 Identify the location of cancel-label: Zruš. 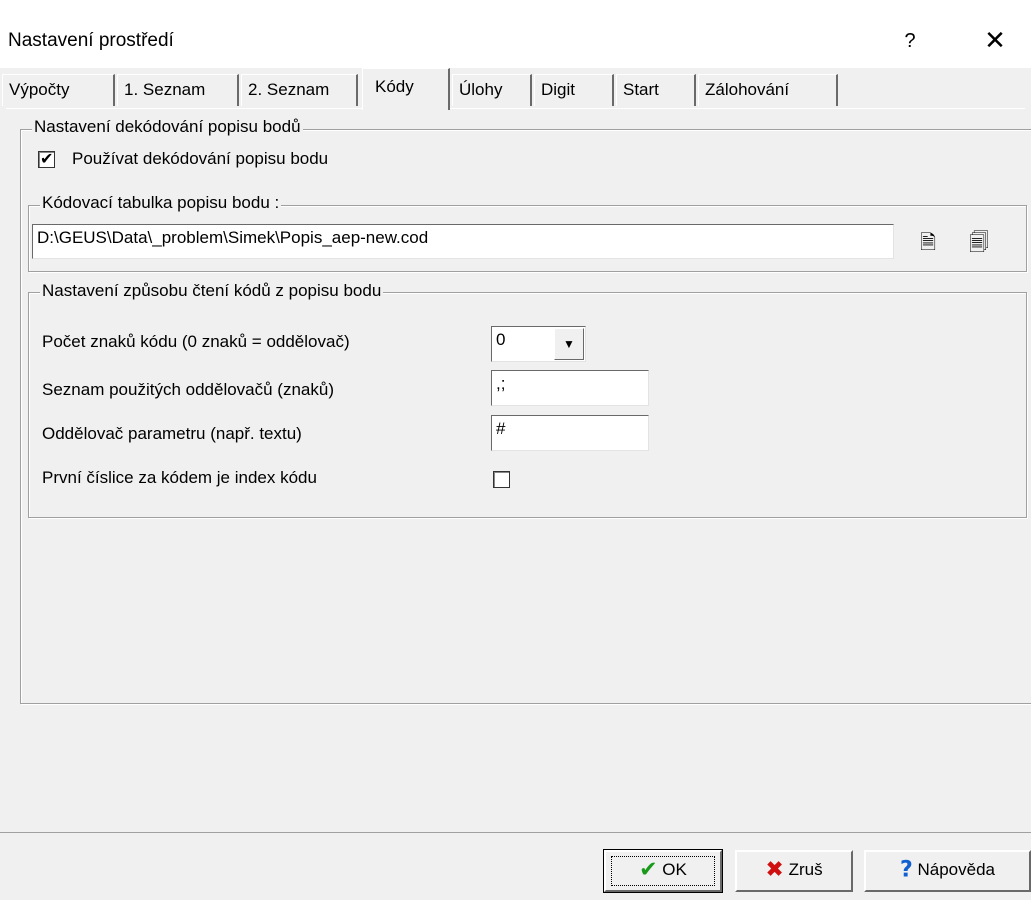
(805, 869).